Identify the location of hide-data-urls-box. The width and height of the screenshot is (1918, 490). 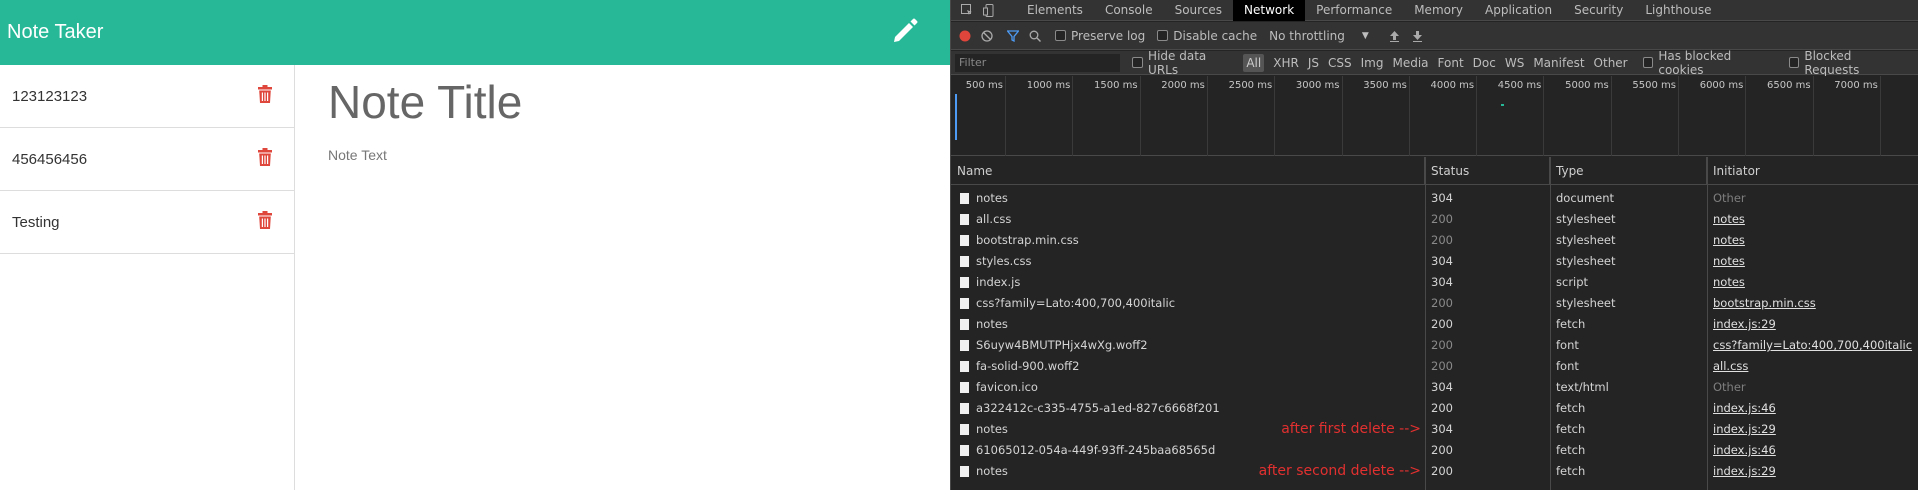
(1138, 62).